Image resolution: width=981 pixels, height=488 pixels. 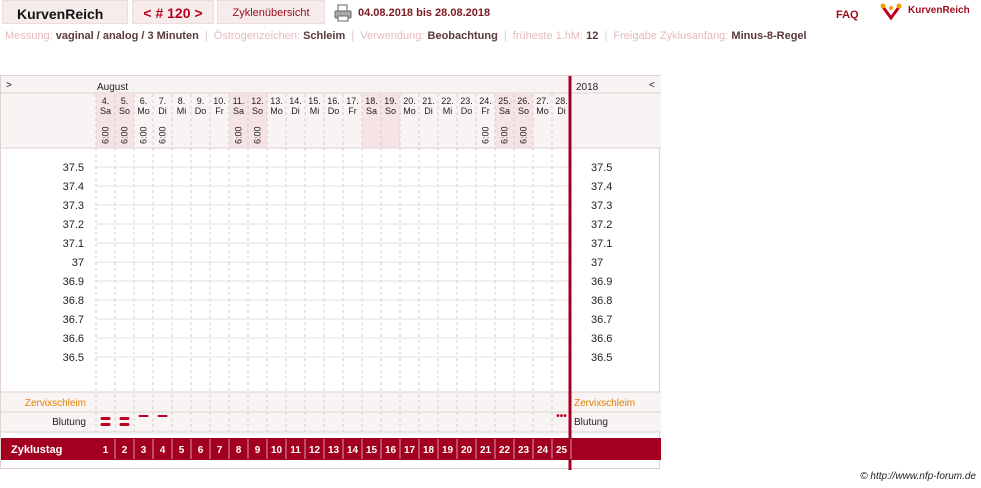 What do you see at coordinates (601, 282) in the screenshot?
I see `temp-label-right: 36.9` at bounding box center [601, 282].